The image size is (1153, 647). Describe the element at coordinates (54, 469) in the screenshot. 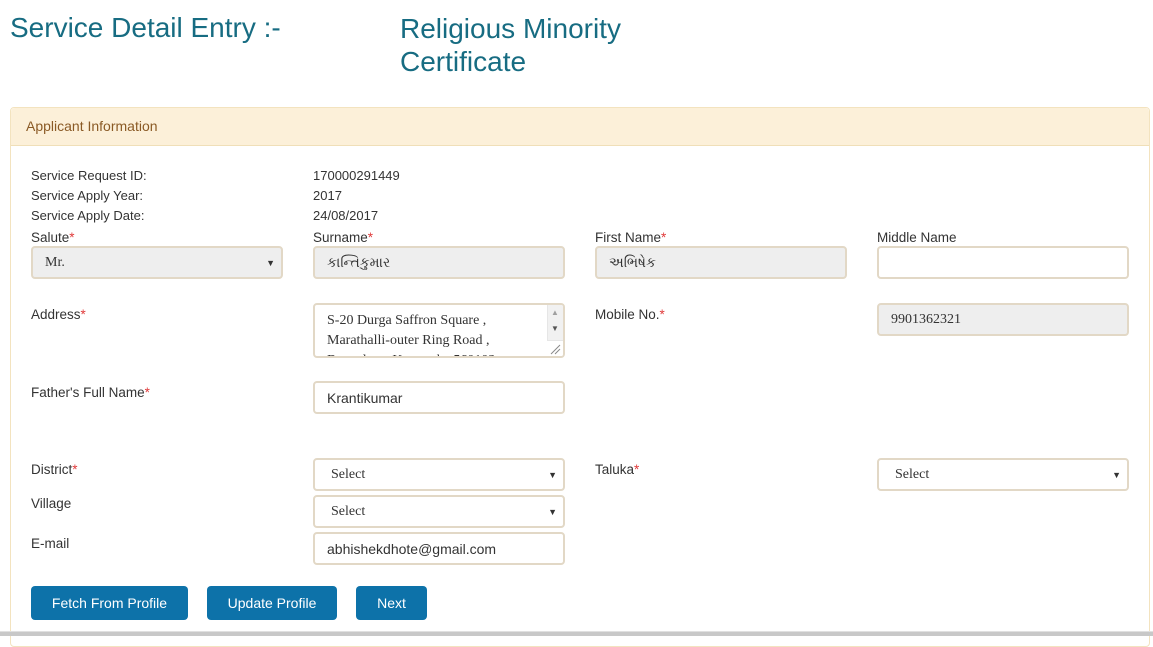

I see `district-label: District*` at that location.